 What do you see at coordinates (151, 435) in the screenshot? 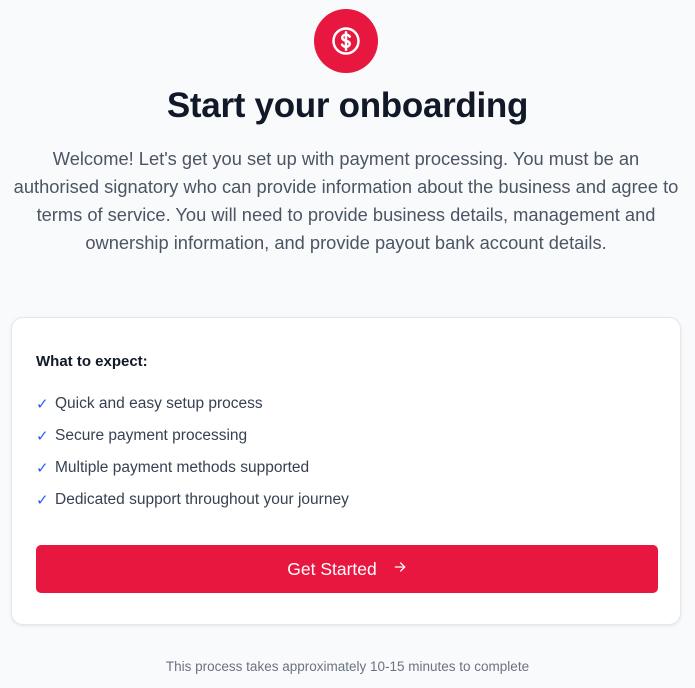
I see `list-item-label: Secure payment processing` at bounding box center [151, 435].